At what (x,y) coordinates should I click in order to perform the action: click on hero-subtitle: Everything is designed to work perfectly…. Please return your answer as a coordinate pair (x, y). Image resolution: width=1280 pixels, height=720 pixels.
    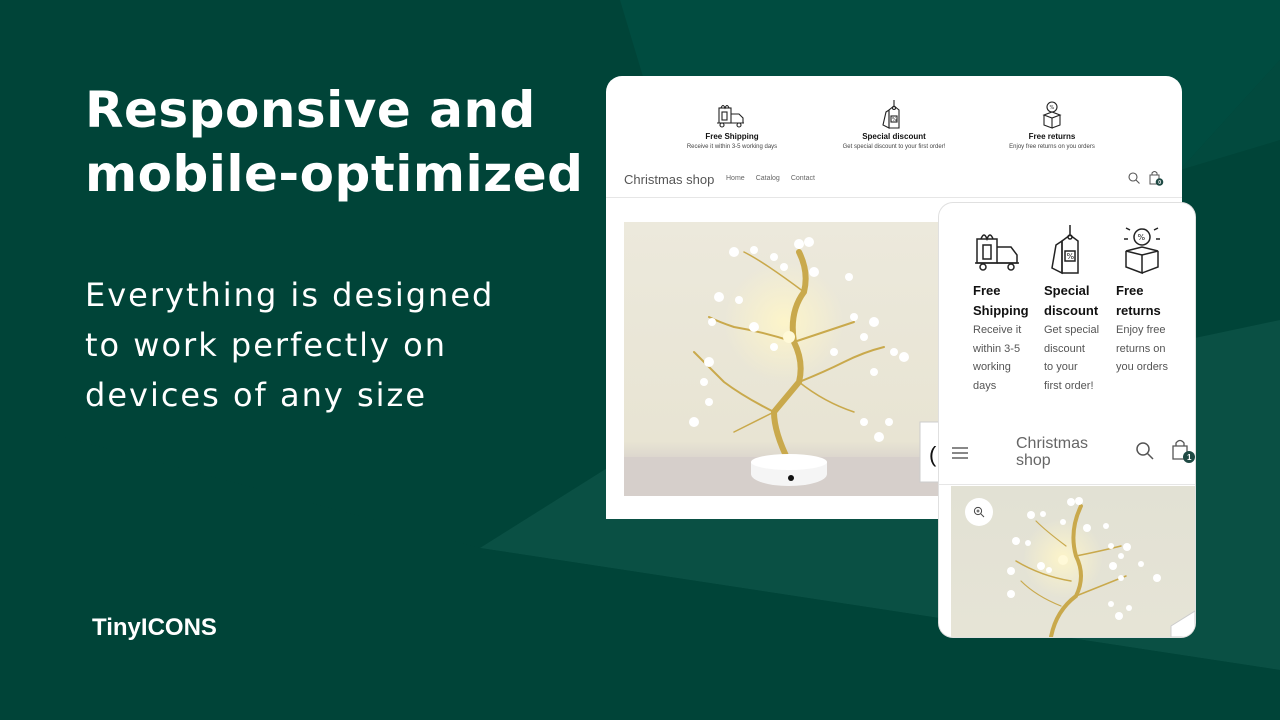
    Looking at the image, I should click on (325, 345).